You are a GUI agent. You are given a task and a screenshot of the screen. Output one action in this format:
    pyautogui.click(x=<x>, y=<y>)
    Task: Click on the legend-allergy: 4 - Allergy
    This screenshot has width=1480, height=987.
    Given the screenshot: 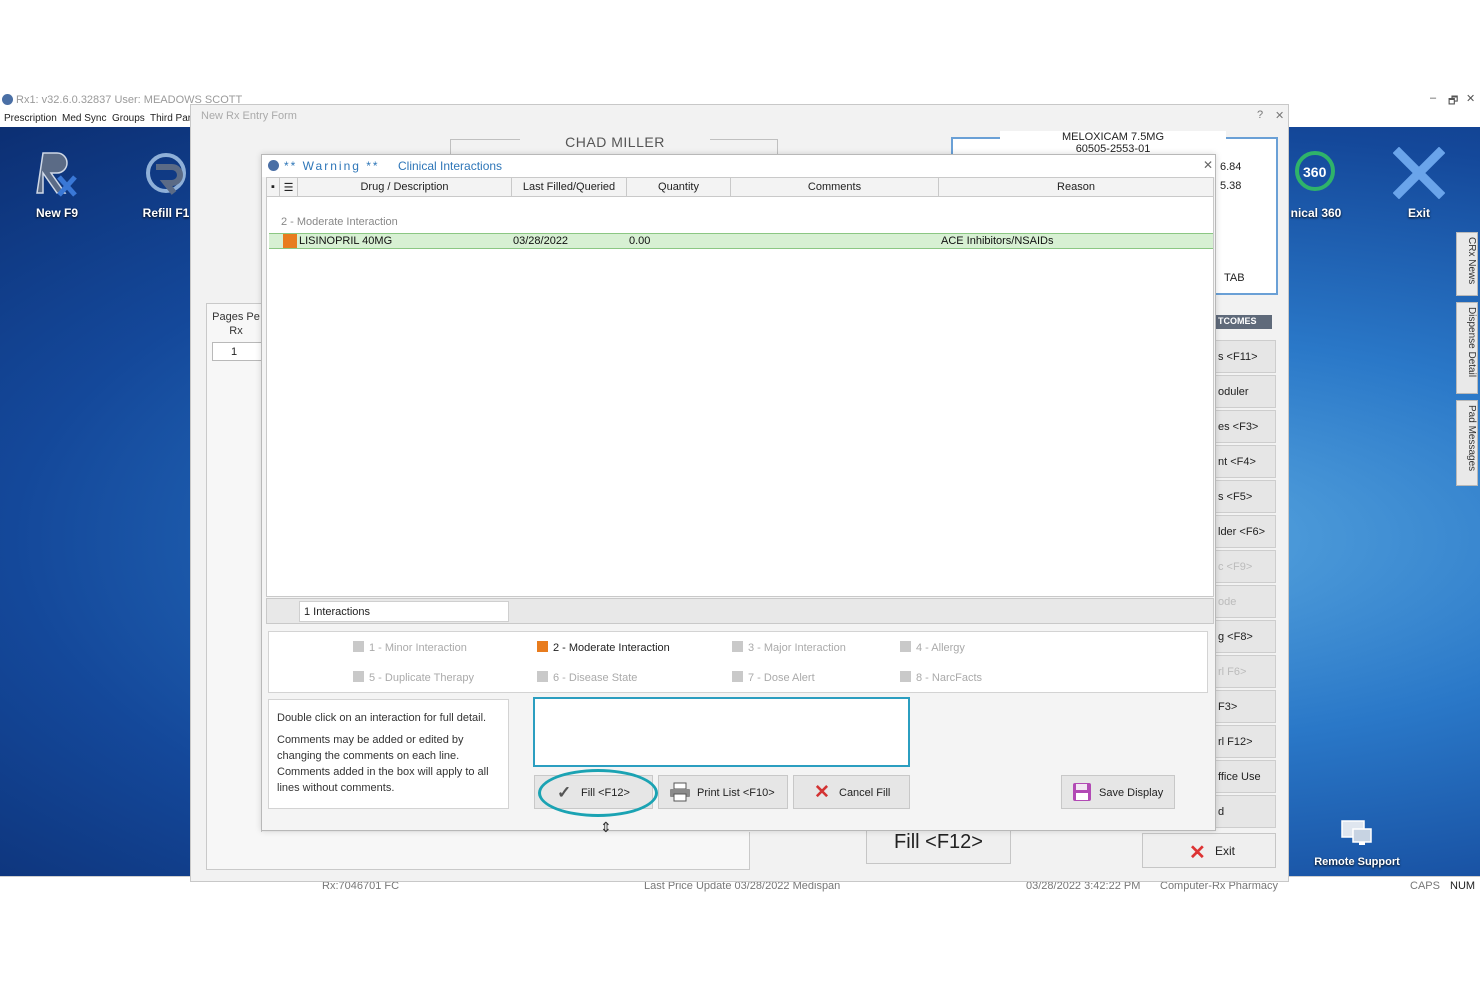 What is the action you would take?
    pyautogui.click(x=932, y=647)
    